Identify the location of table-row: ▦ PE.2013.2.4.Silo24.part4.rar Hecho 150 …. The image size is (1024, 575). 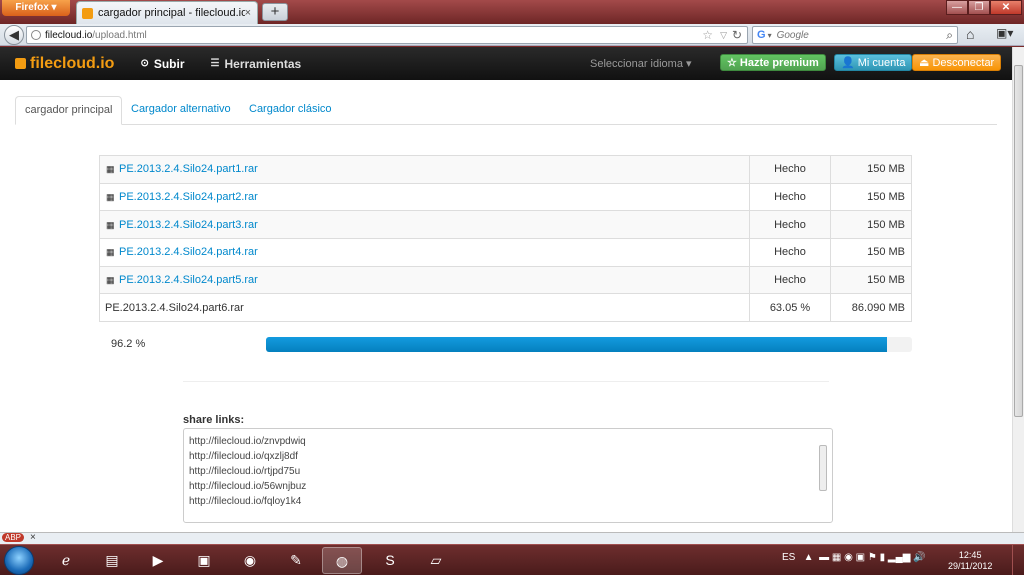
(505, 252).